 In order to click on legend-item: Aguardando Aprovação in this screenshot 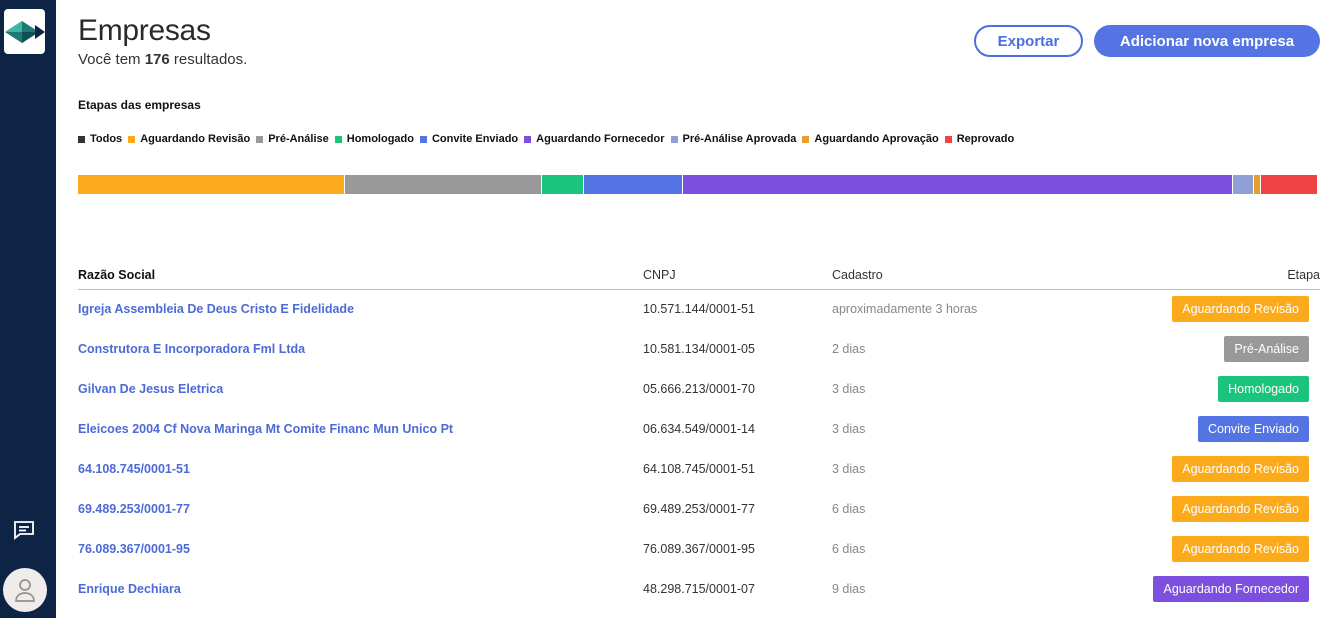, I will do `click(870, 139)`.